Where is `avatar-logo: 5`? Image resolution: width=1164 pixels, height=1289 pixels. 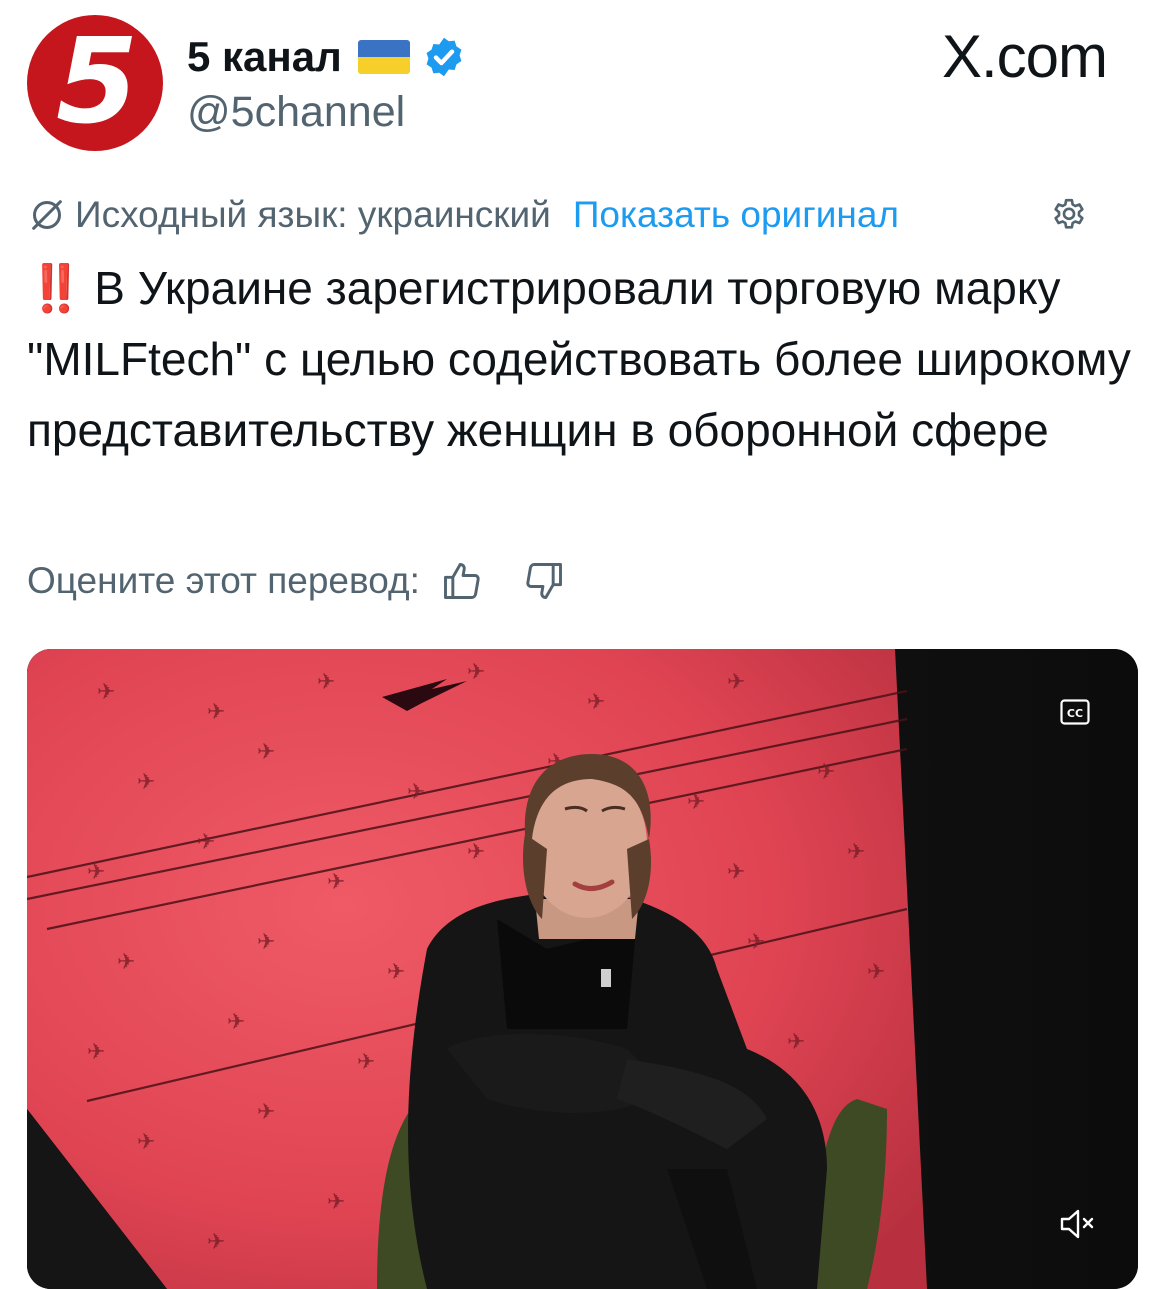
avatar-logo: 5 is located at coordinates (96, 82).